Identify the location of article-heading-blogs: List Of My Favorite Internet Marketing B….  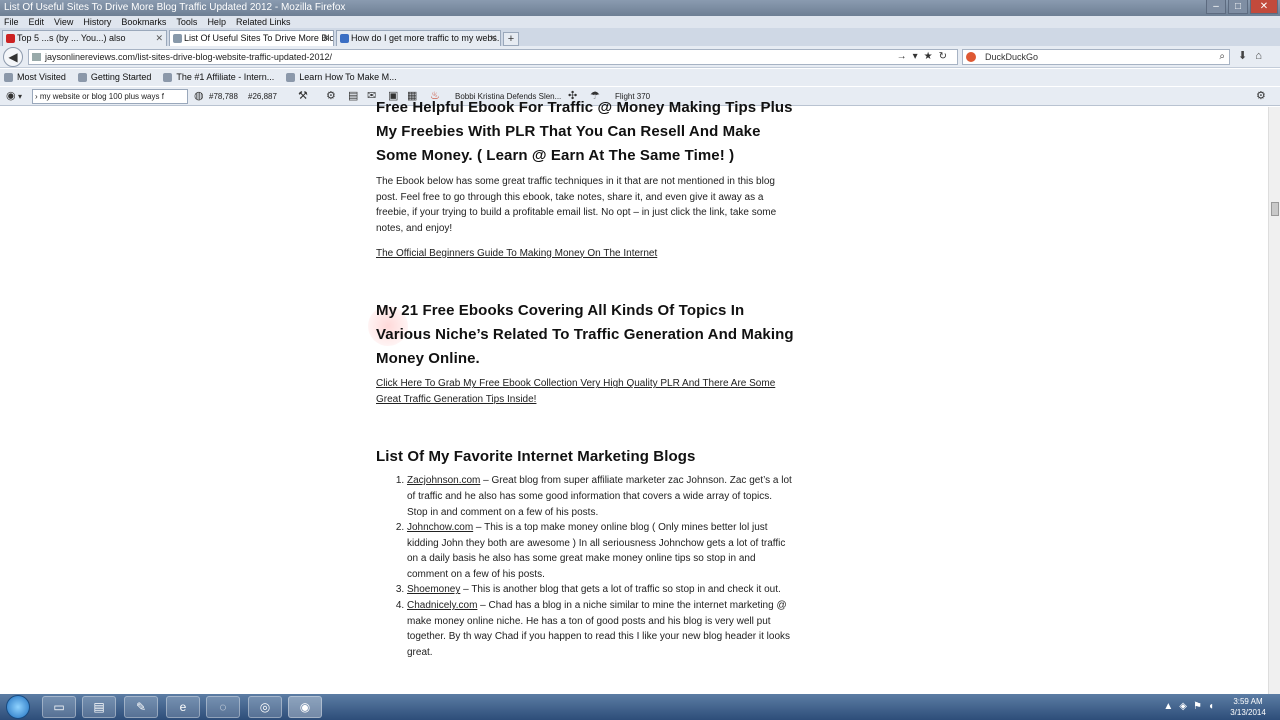
(536, 457).